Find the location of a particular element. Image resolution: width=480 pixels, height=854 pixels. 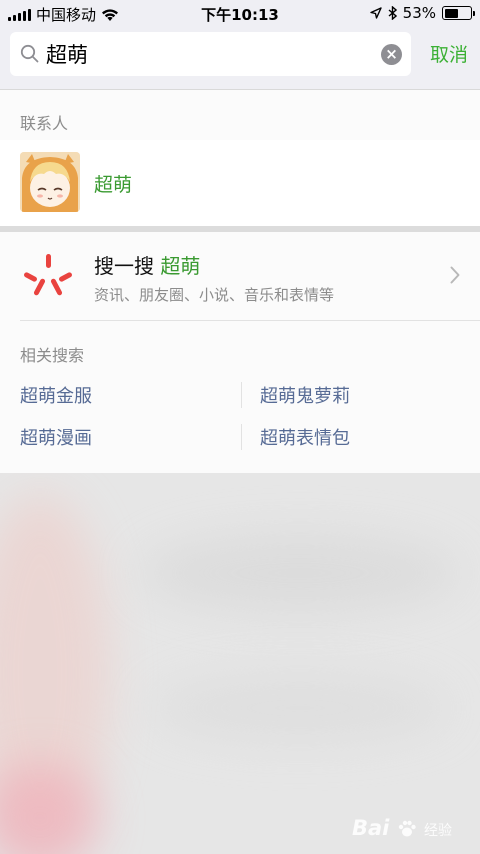

paw-icon is located at coordinates (407, 828).